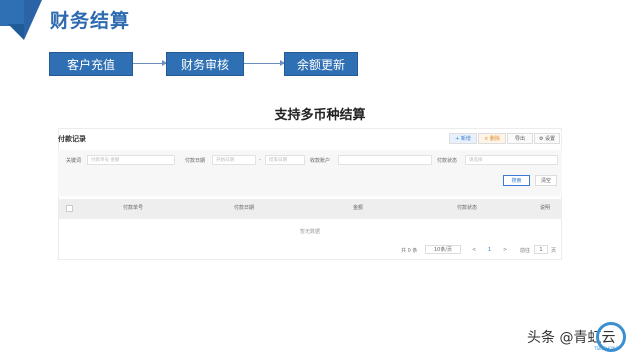 This screenshot has width=640, height=358. I want to click on pagination-total: 共 0 条, so click(409, 251).